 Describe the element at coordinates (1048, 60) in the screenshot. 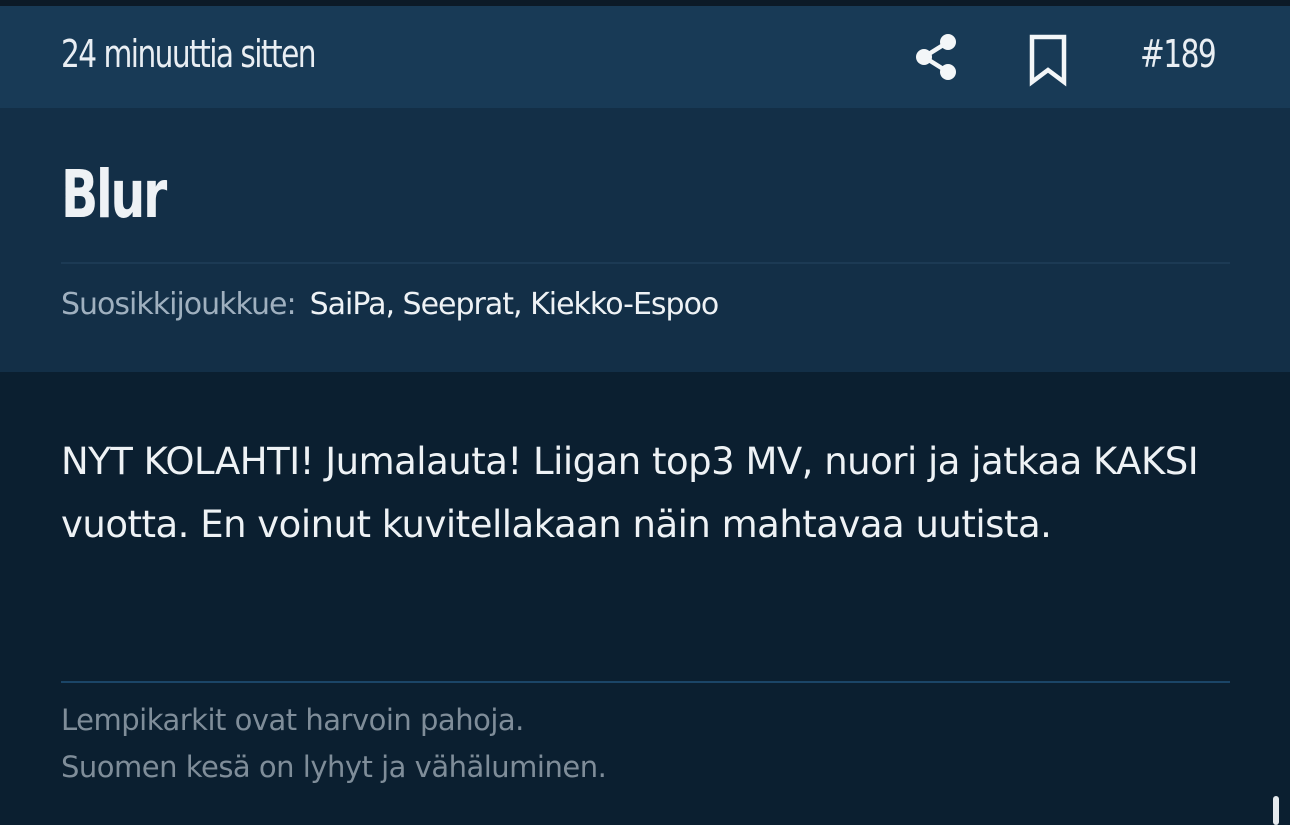

I see `bookmark-icon` at that location.